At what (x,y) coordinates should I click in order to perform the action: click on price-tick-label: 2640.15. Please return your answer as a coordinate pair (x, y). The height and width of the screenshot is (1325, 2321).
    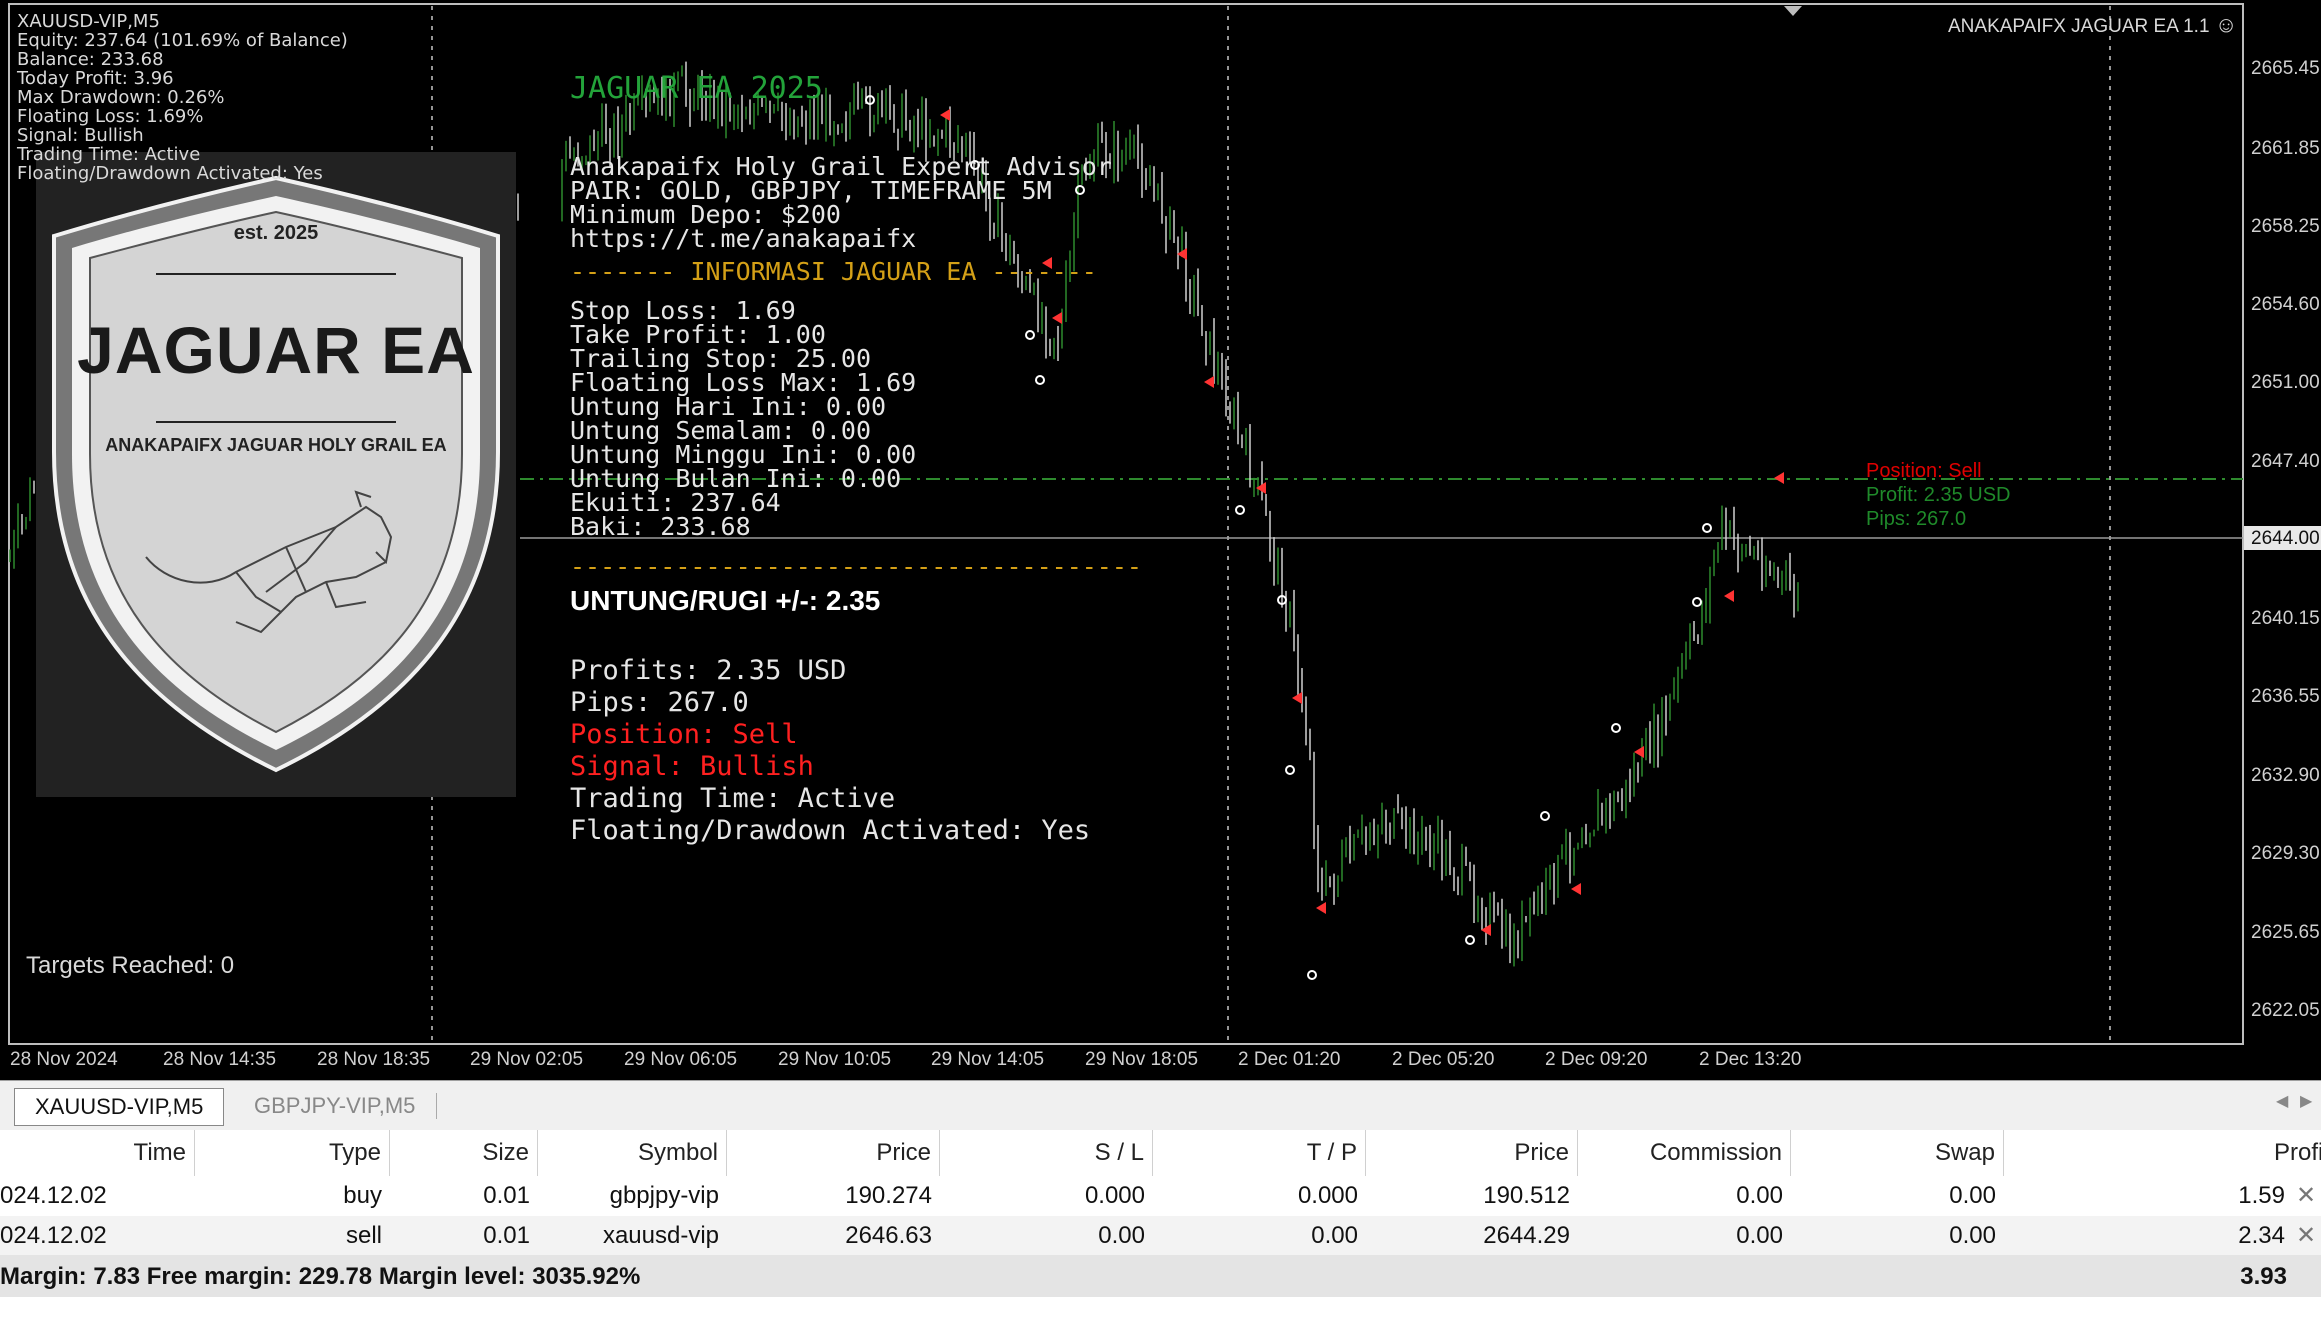
    Looking at the image, I should click on (2285, 618).